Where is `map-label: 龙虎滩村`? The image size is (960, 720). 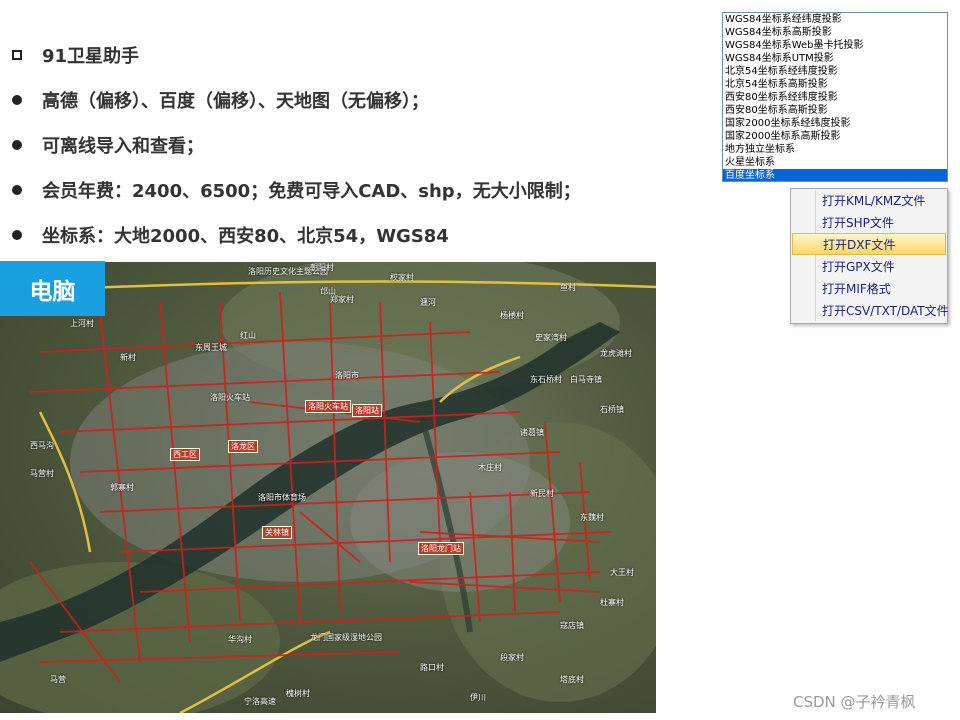 map-label: 龙虎滩村 is located at coordinates (616, 353).